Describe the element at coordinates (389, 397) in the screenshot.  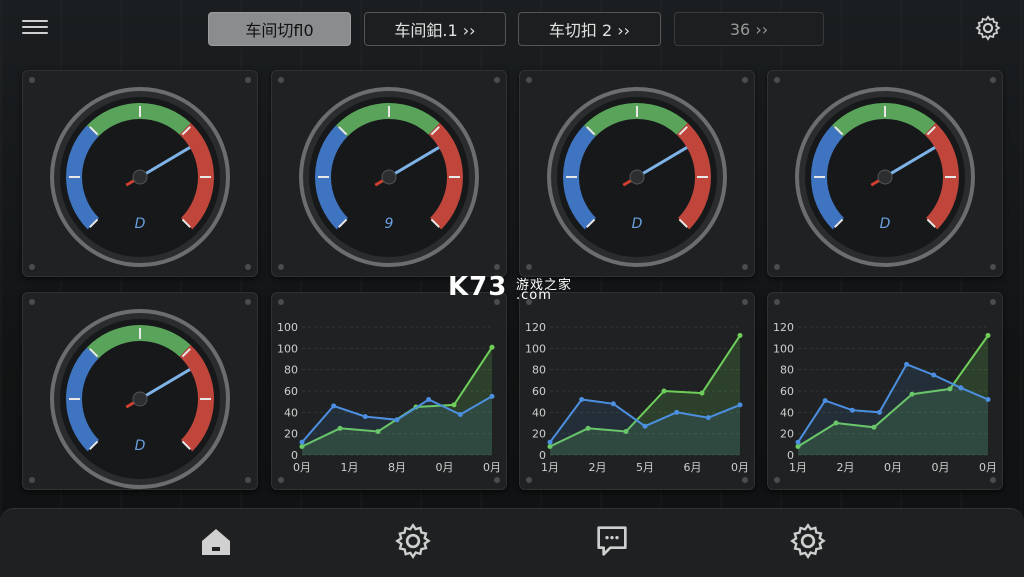
I see `line-chart-1: 1001008060402000月 1月 8月 0月 0月` at that location.